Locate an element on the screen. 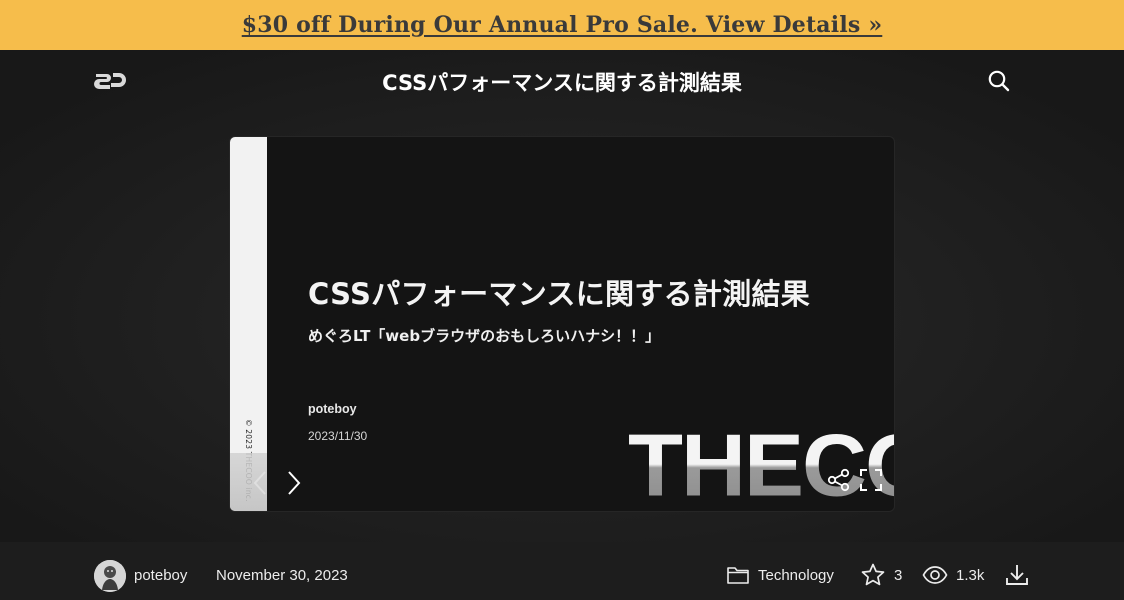 The width and height of the screenshot is (1124, 600). page-title: CSSパフォーマンスに関する計測結果 is located at coordinates (562, 83).